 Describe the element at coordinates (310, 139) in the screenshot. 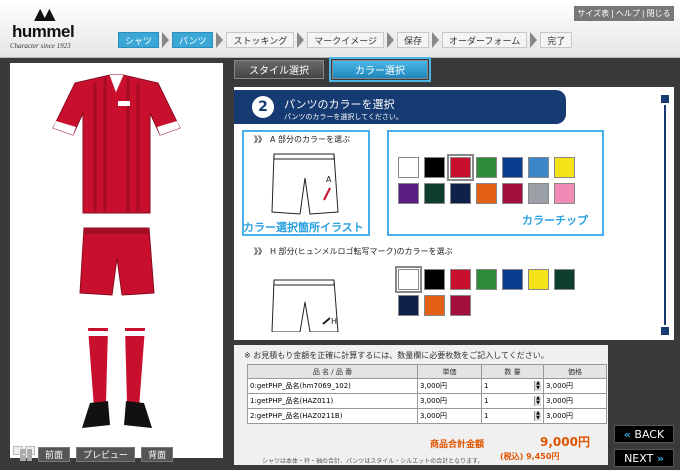

I see `section-a-text: A 部分のカラーを選ぶ` at that location.